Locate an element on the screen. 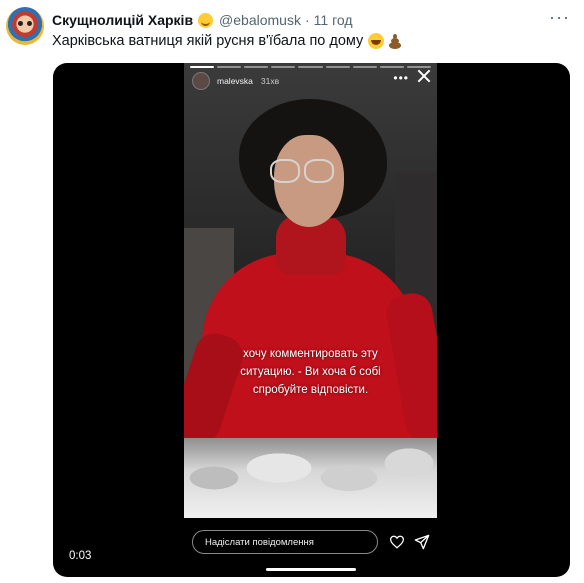  close-icon is located at coordinates (424, 76).